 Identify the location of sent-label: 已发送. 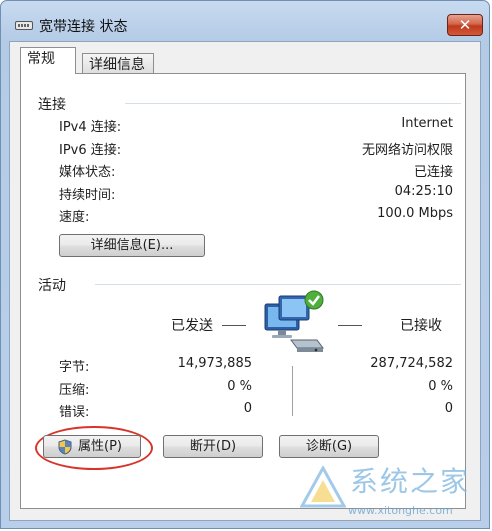
(192, 326).